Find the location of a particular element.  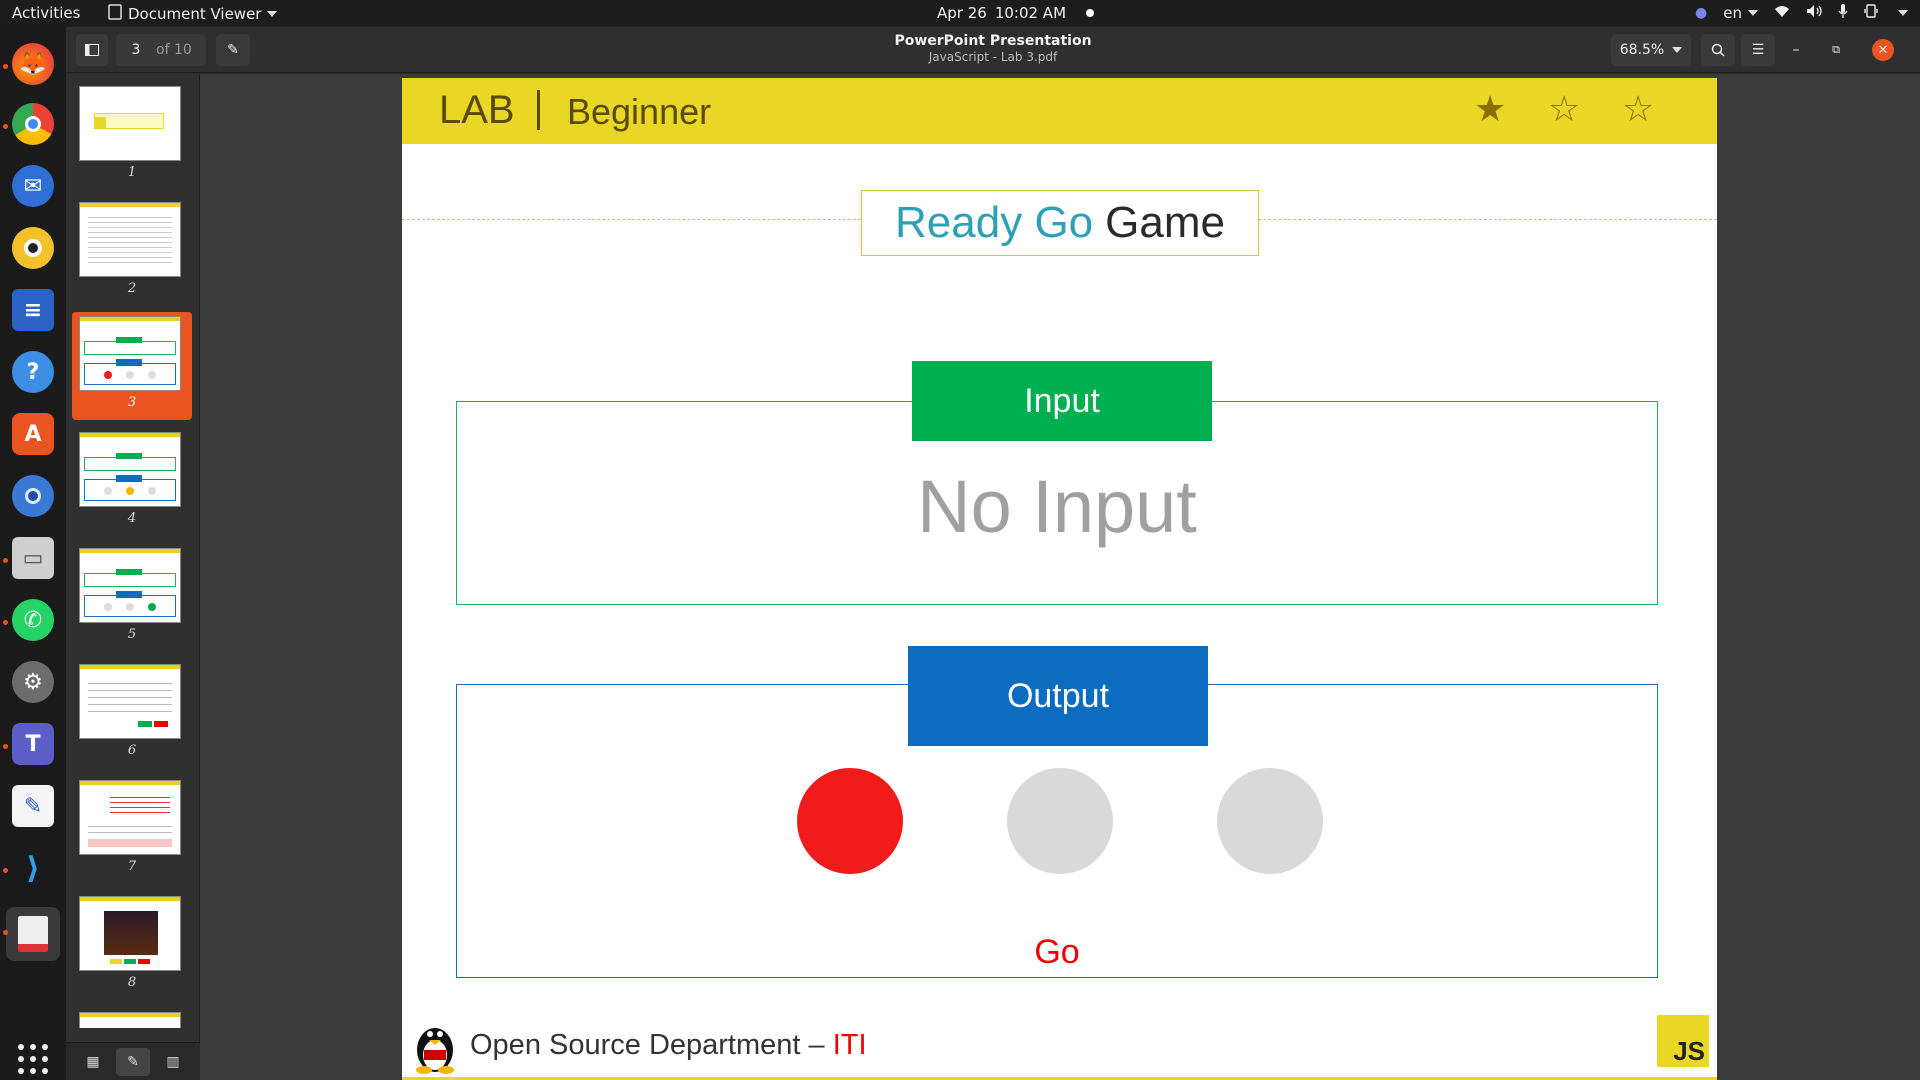

app-menu: Document Viewer is located at coordinates (193, 14).